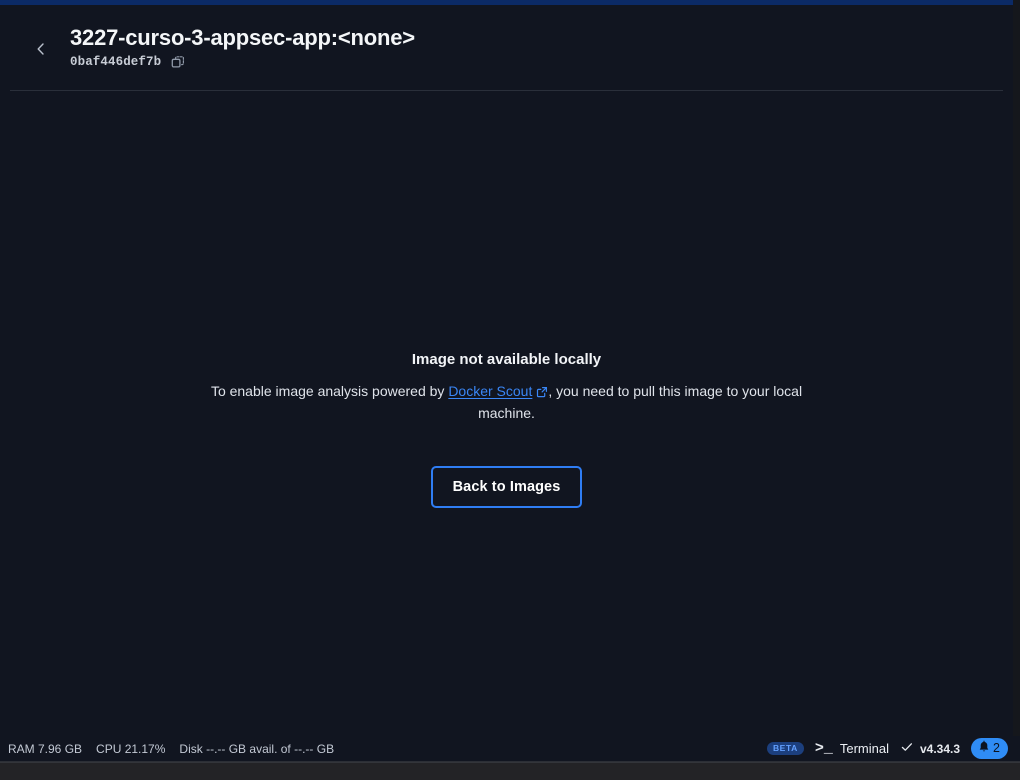  Describe the element at coordinates (907, 748) in the screenshot. I see `check-icon` at that location.